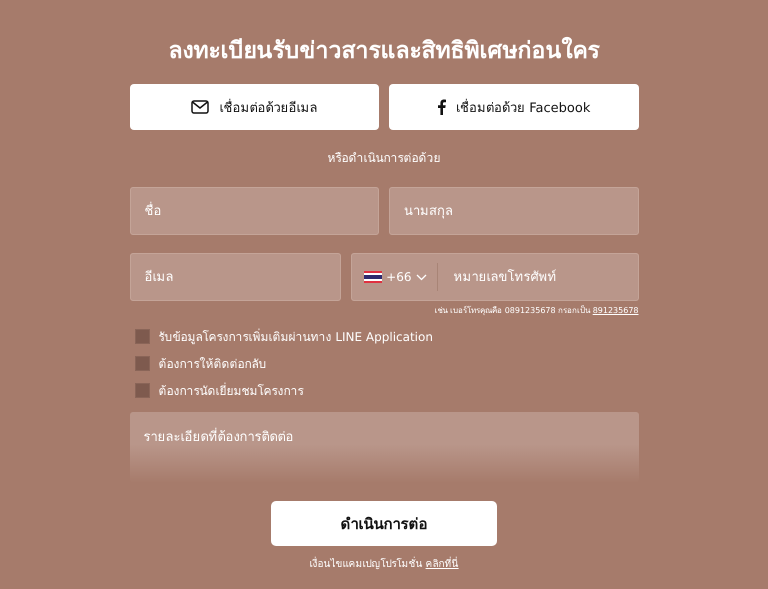 The height and width of the screenshot is (589, 768). Describe the element at coordinates (536, 310) in the screenshot. I see `phone-hint: เช่น เบอร์โทรคุณคือ 0891235678 กรอกเป็น 891235678` at that location.